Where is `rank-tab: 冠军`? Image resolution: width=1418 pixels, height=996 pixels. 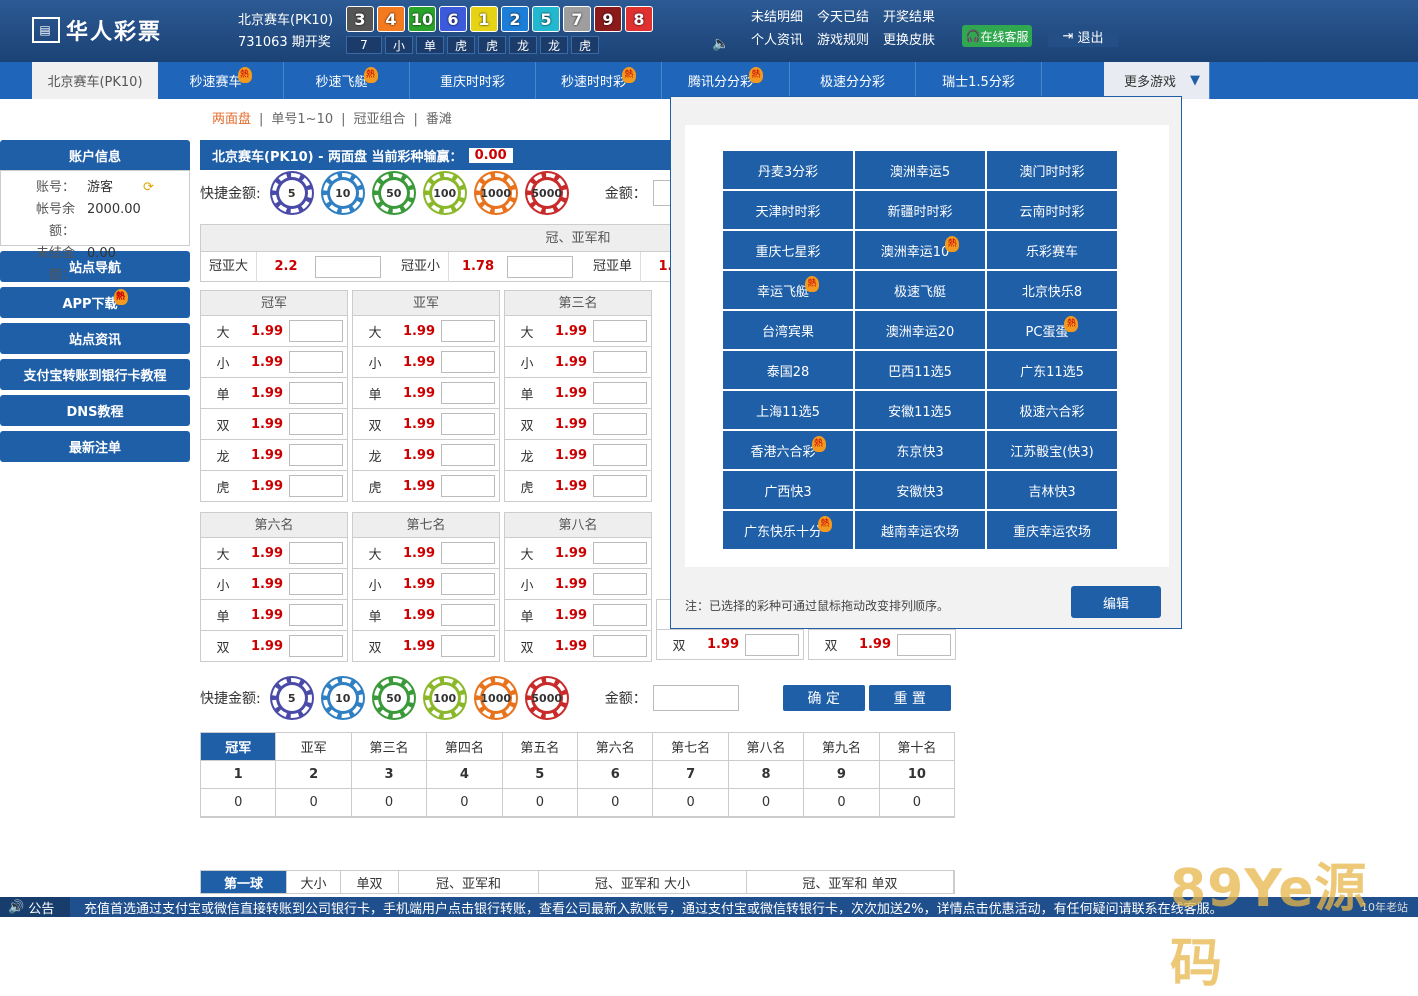 rank-tab: 冠军 is located at coordinates (239, 747).